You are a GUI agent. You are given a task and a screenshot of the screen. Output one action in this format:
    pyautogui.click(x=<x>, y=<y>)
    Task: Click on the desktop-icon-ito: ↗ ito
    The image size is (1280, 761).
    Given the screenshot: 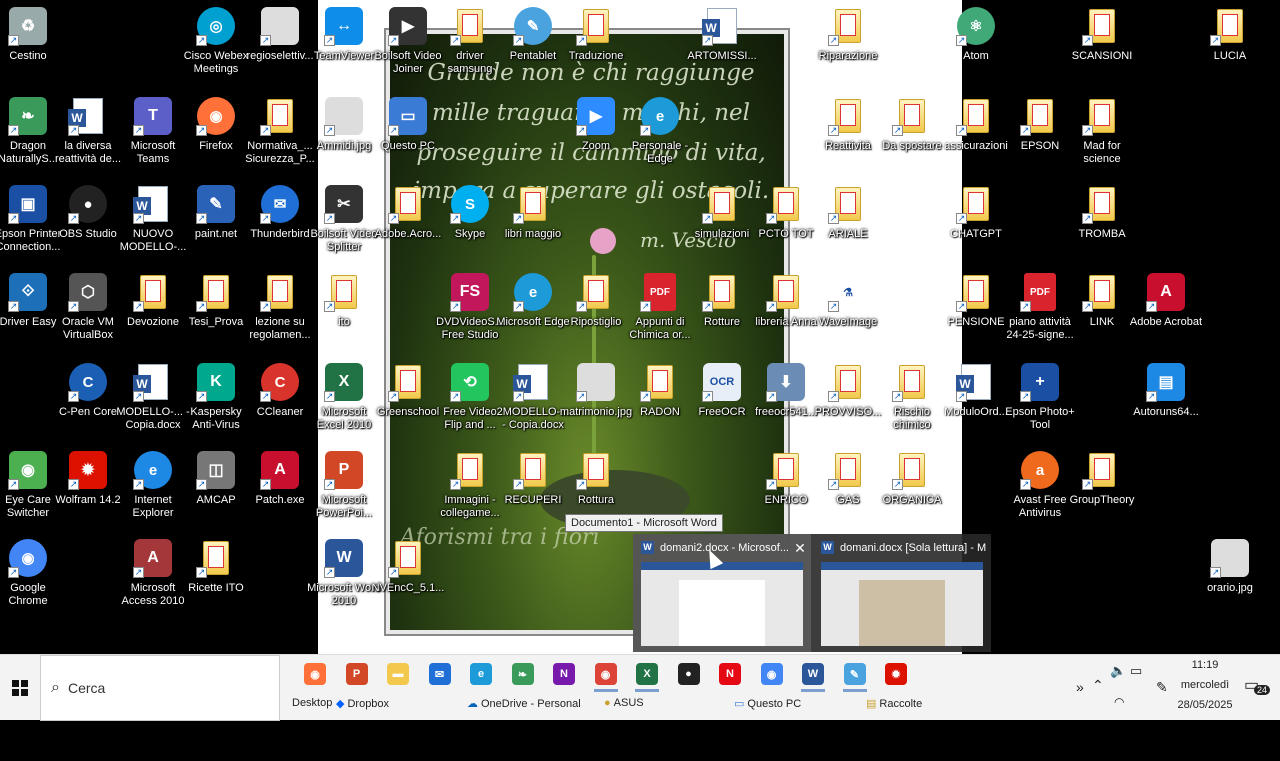 What is the action you would take?
    pyautogui.click(x=344, y=300)
    